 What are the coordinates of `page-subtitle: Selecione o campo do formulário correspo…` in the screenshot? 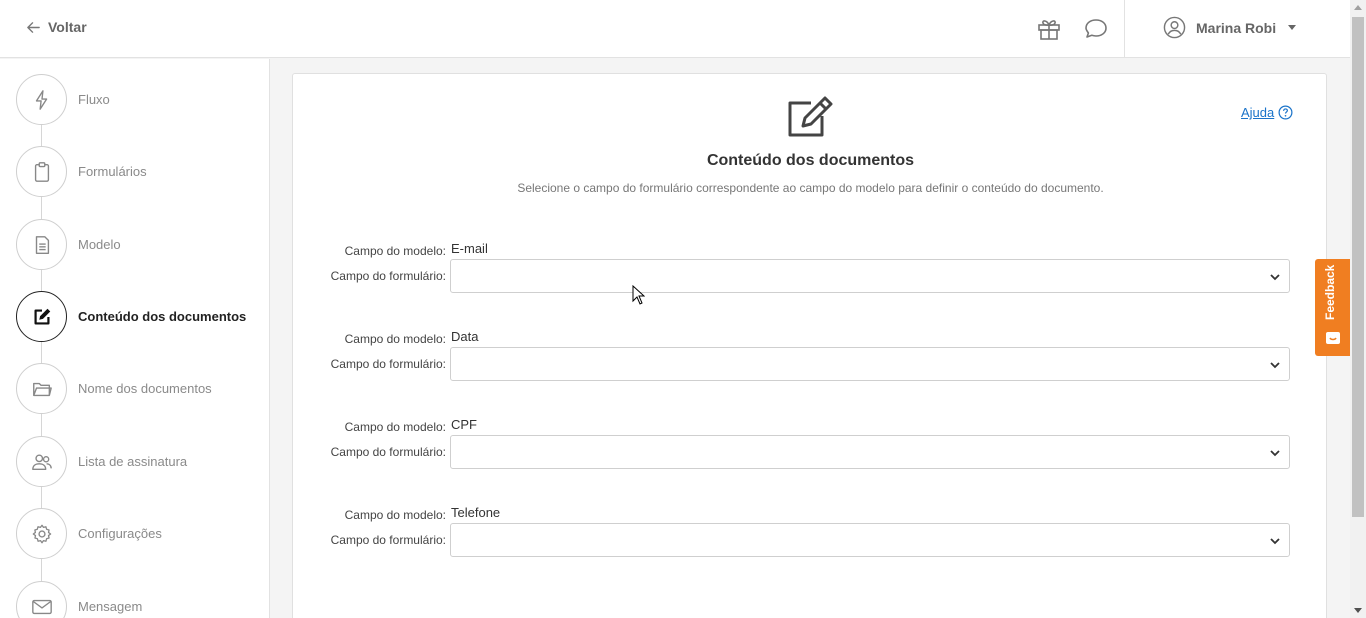 It's located at (810, 188).